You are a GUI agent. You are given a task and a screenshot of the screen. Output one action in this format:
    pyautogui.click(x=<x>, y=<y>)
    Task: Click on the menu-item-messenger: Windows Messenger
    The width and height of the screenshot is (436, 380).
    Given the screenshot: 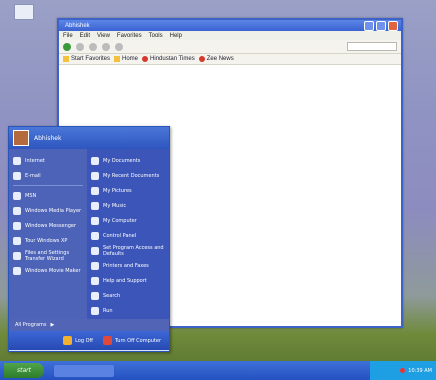 What is the action you would take?
    pyautogui.click(x=48, y=225)
    